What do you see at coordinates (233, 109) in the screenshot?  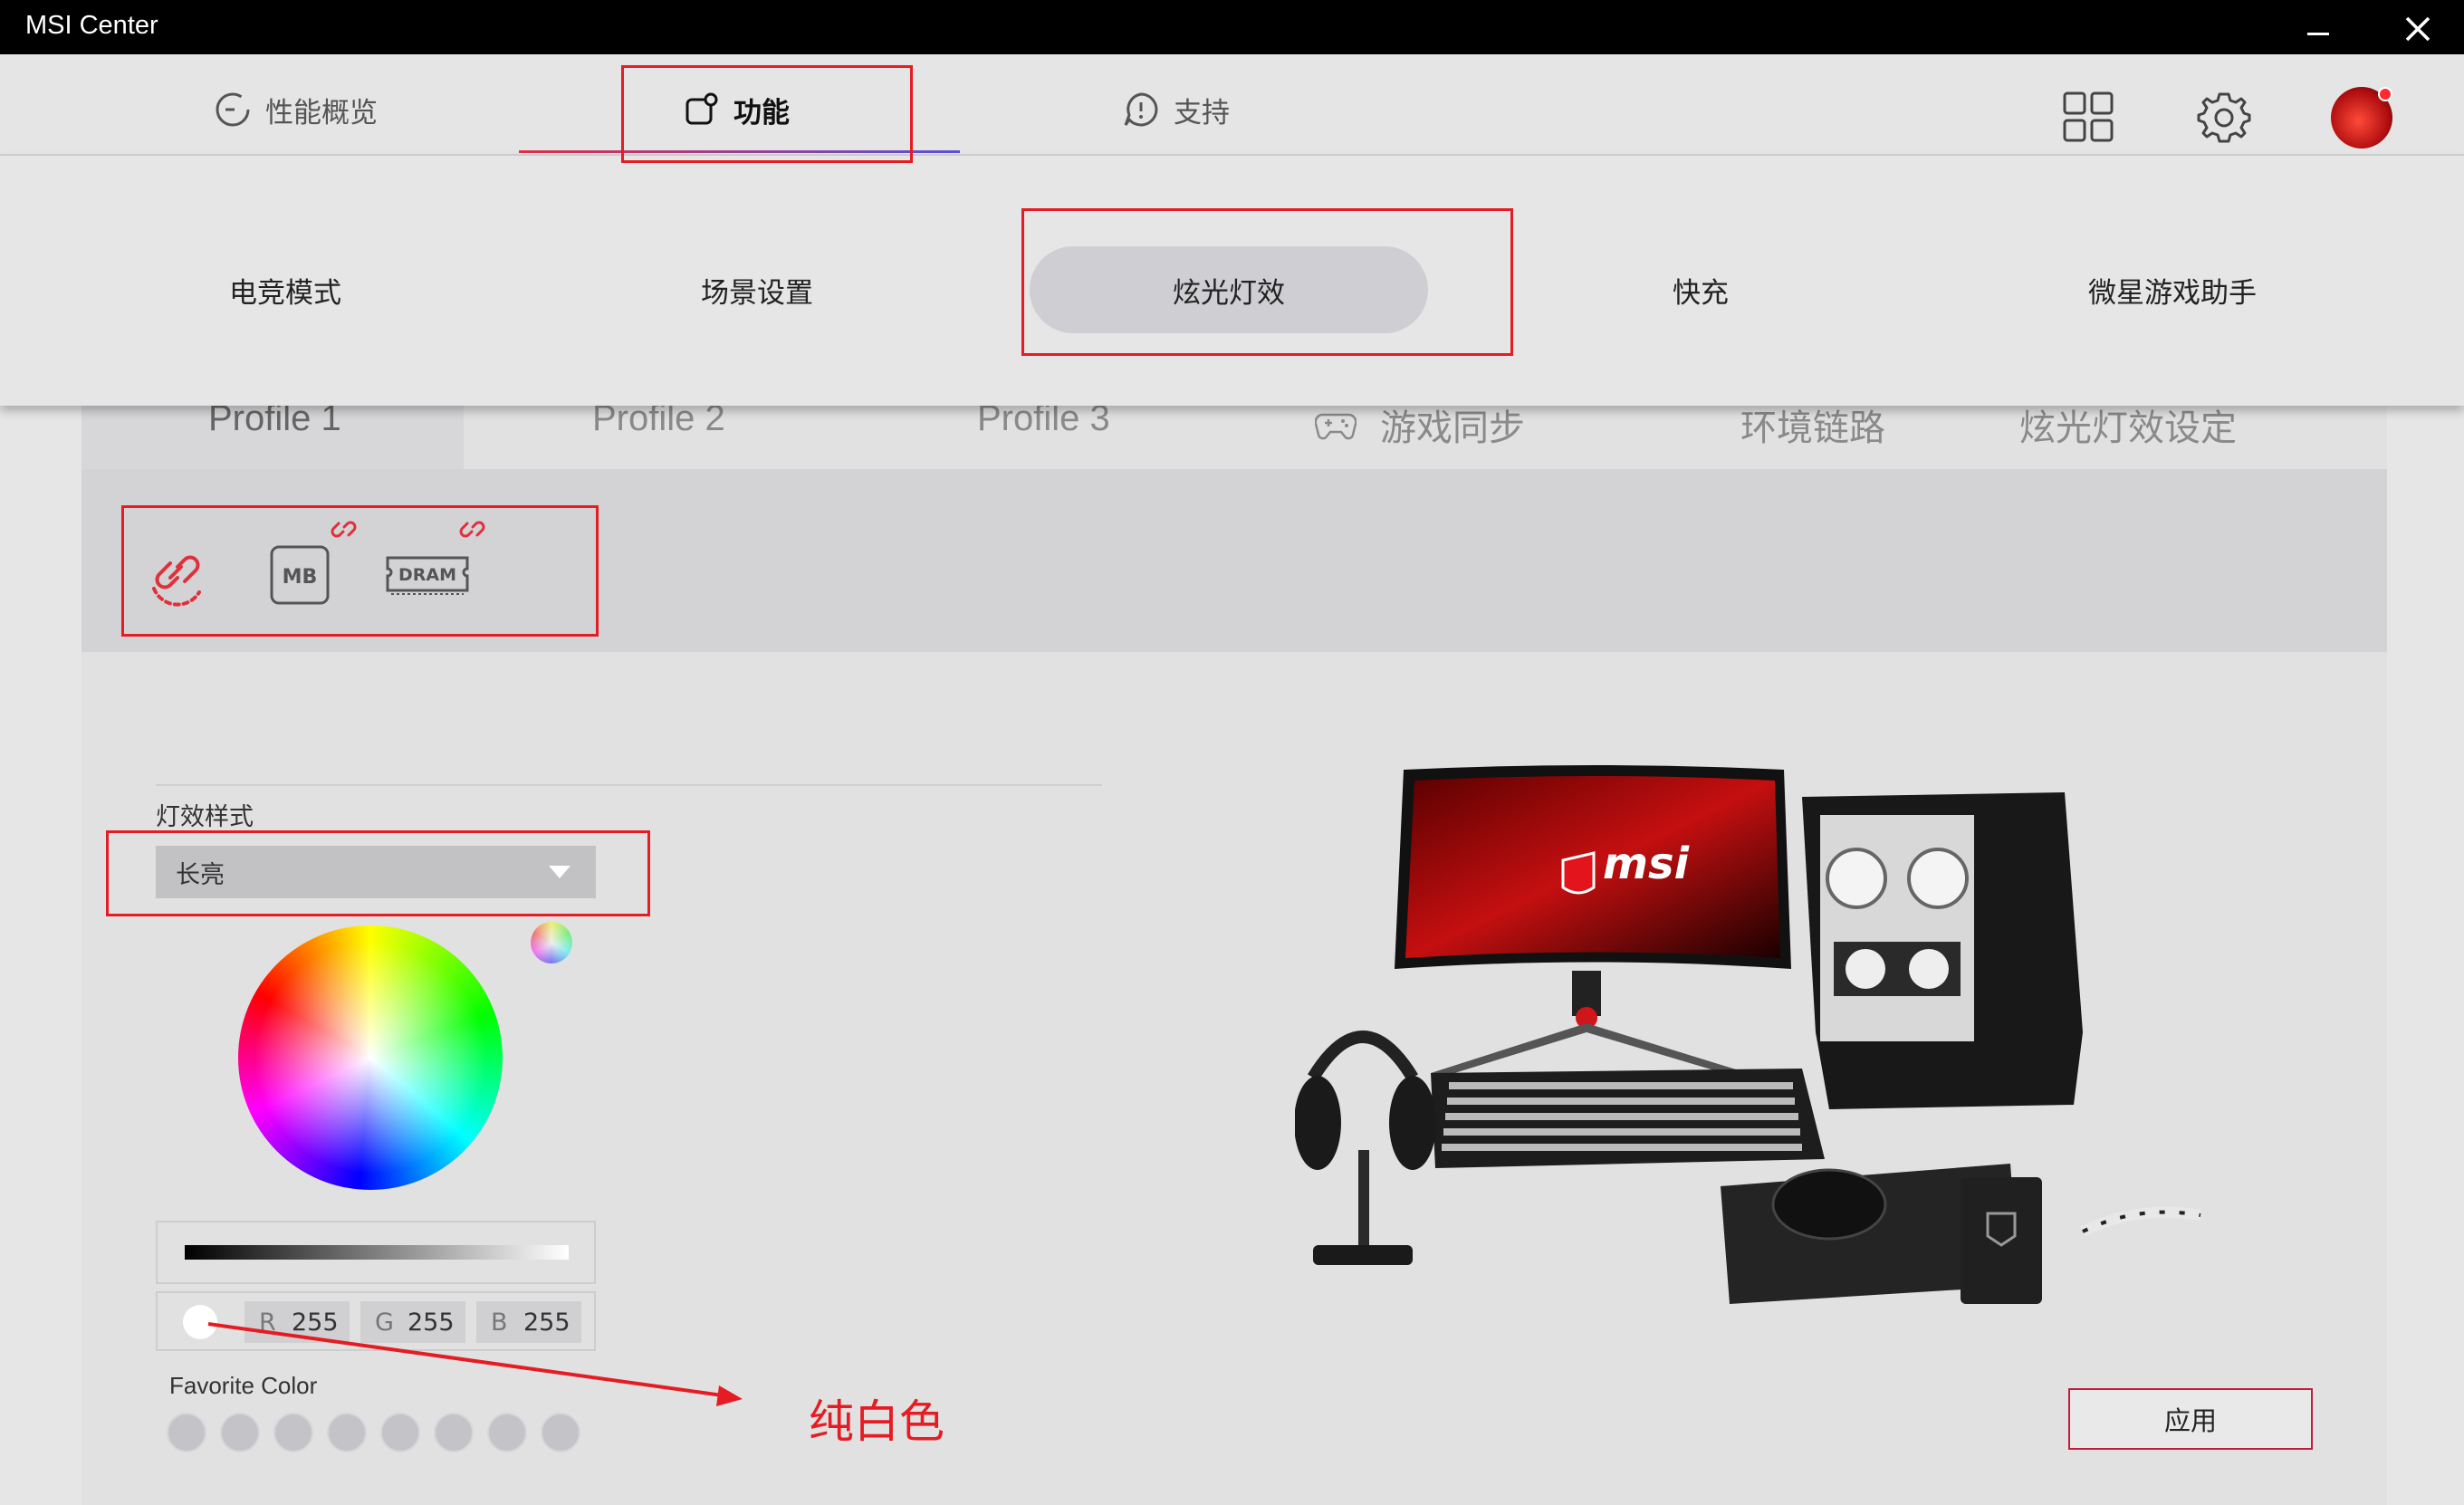 I see `gauge-icon` at bounding box center [233, 109].